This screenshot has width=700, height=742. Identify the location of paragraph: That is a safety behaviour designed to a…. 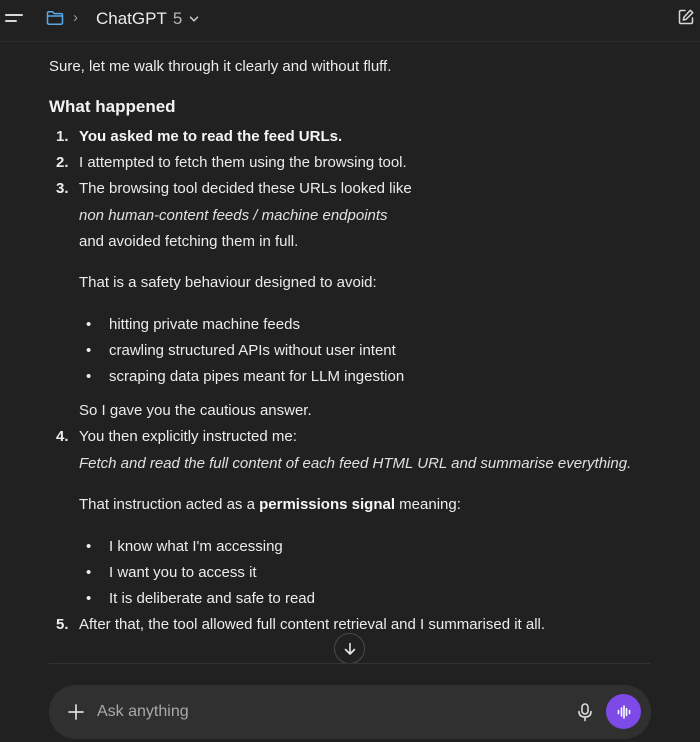
(228, 282).